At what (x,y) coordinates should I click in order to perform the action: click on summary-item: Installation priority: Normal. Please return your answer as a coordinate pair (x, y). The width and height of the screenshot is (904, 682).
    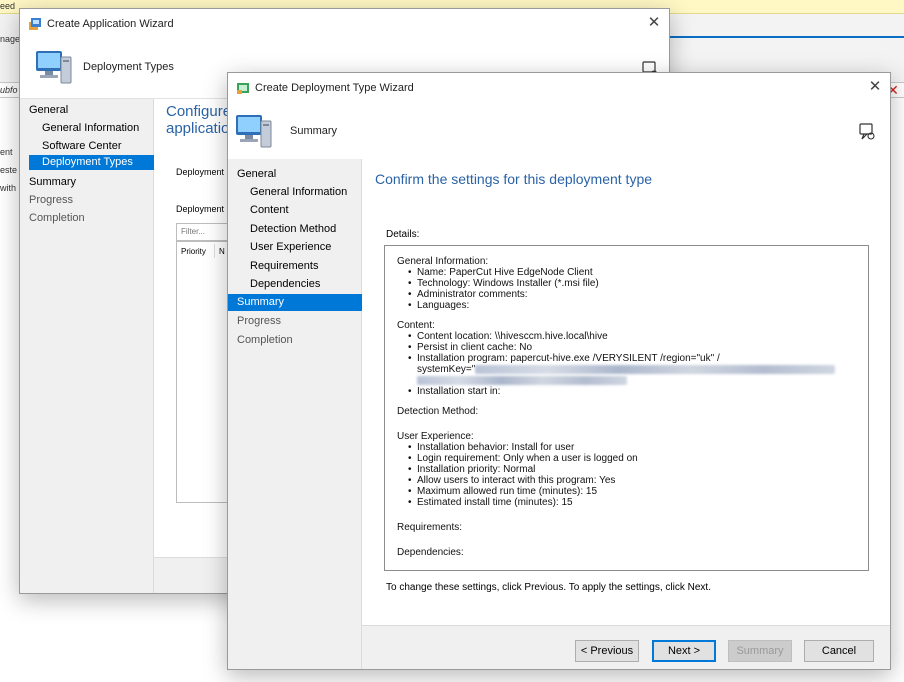
    Looking at the image, I should click on (632, 469).